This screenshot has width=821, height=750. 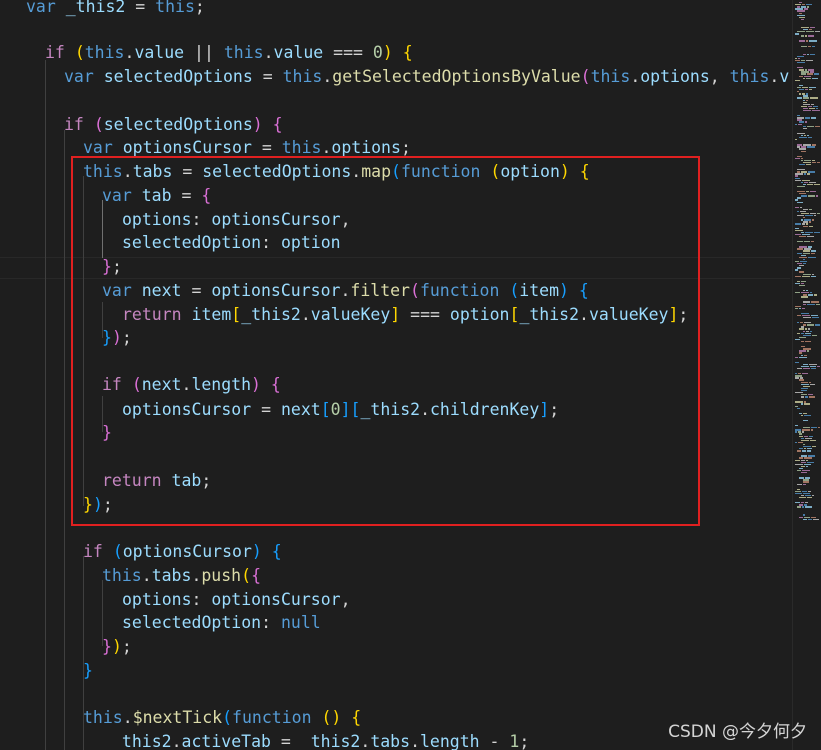 I want to click on code-line: selectedOption: option, so click(x=231, y=242).